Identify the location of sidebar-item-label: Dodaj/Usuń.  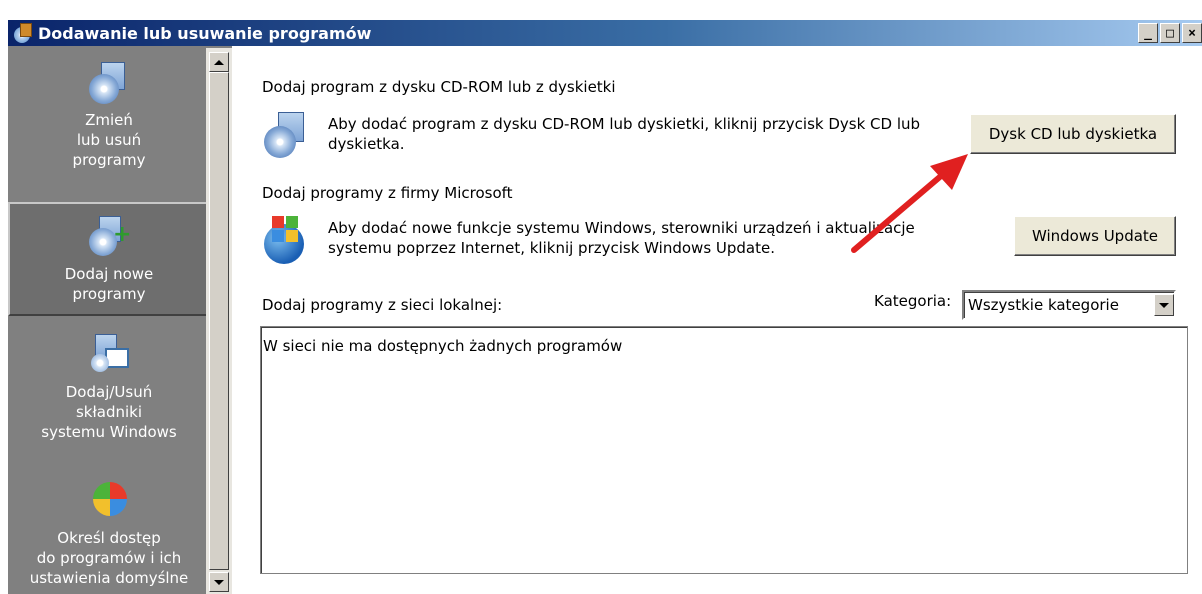
(109, 392).